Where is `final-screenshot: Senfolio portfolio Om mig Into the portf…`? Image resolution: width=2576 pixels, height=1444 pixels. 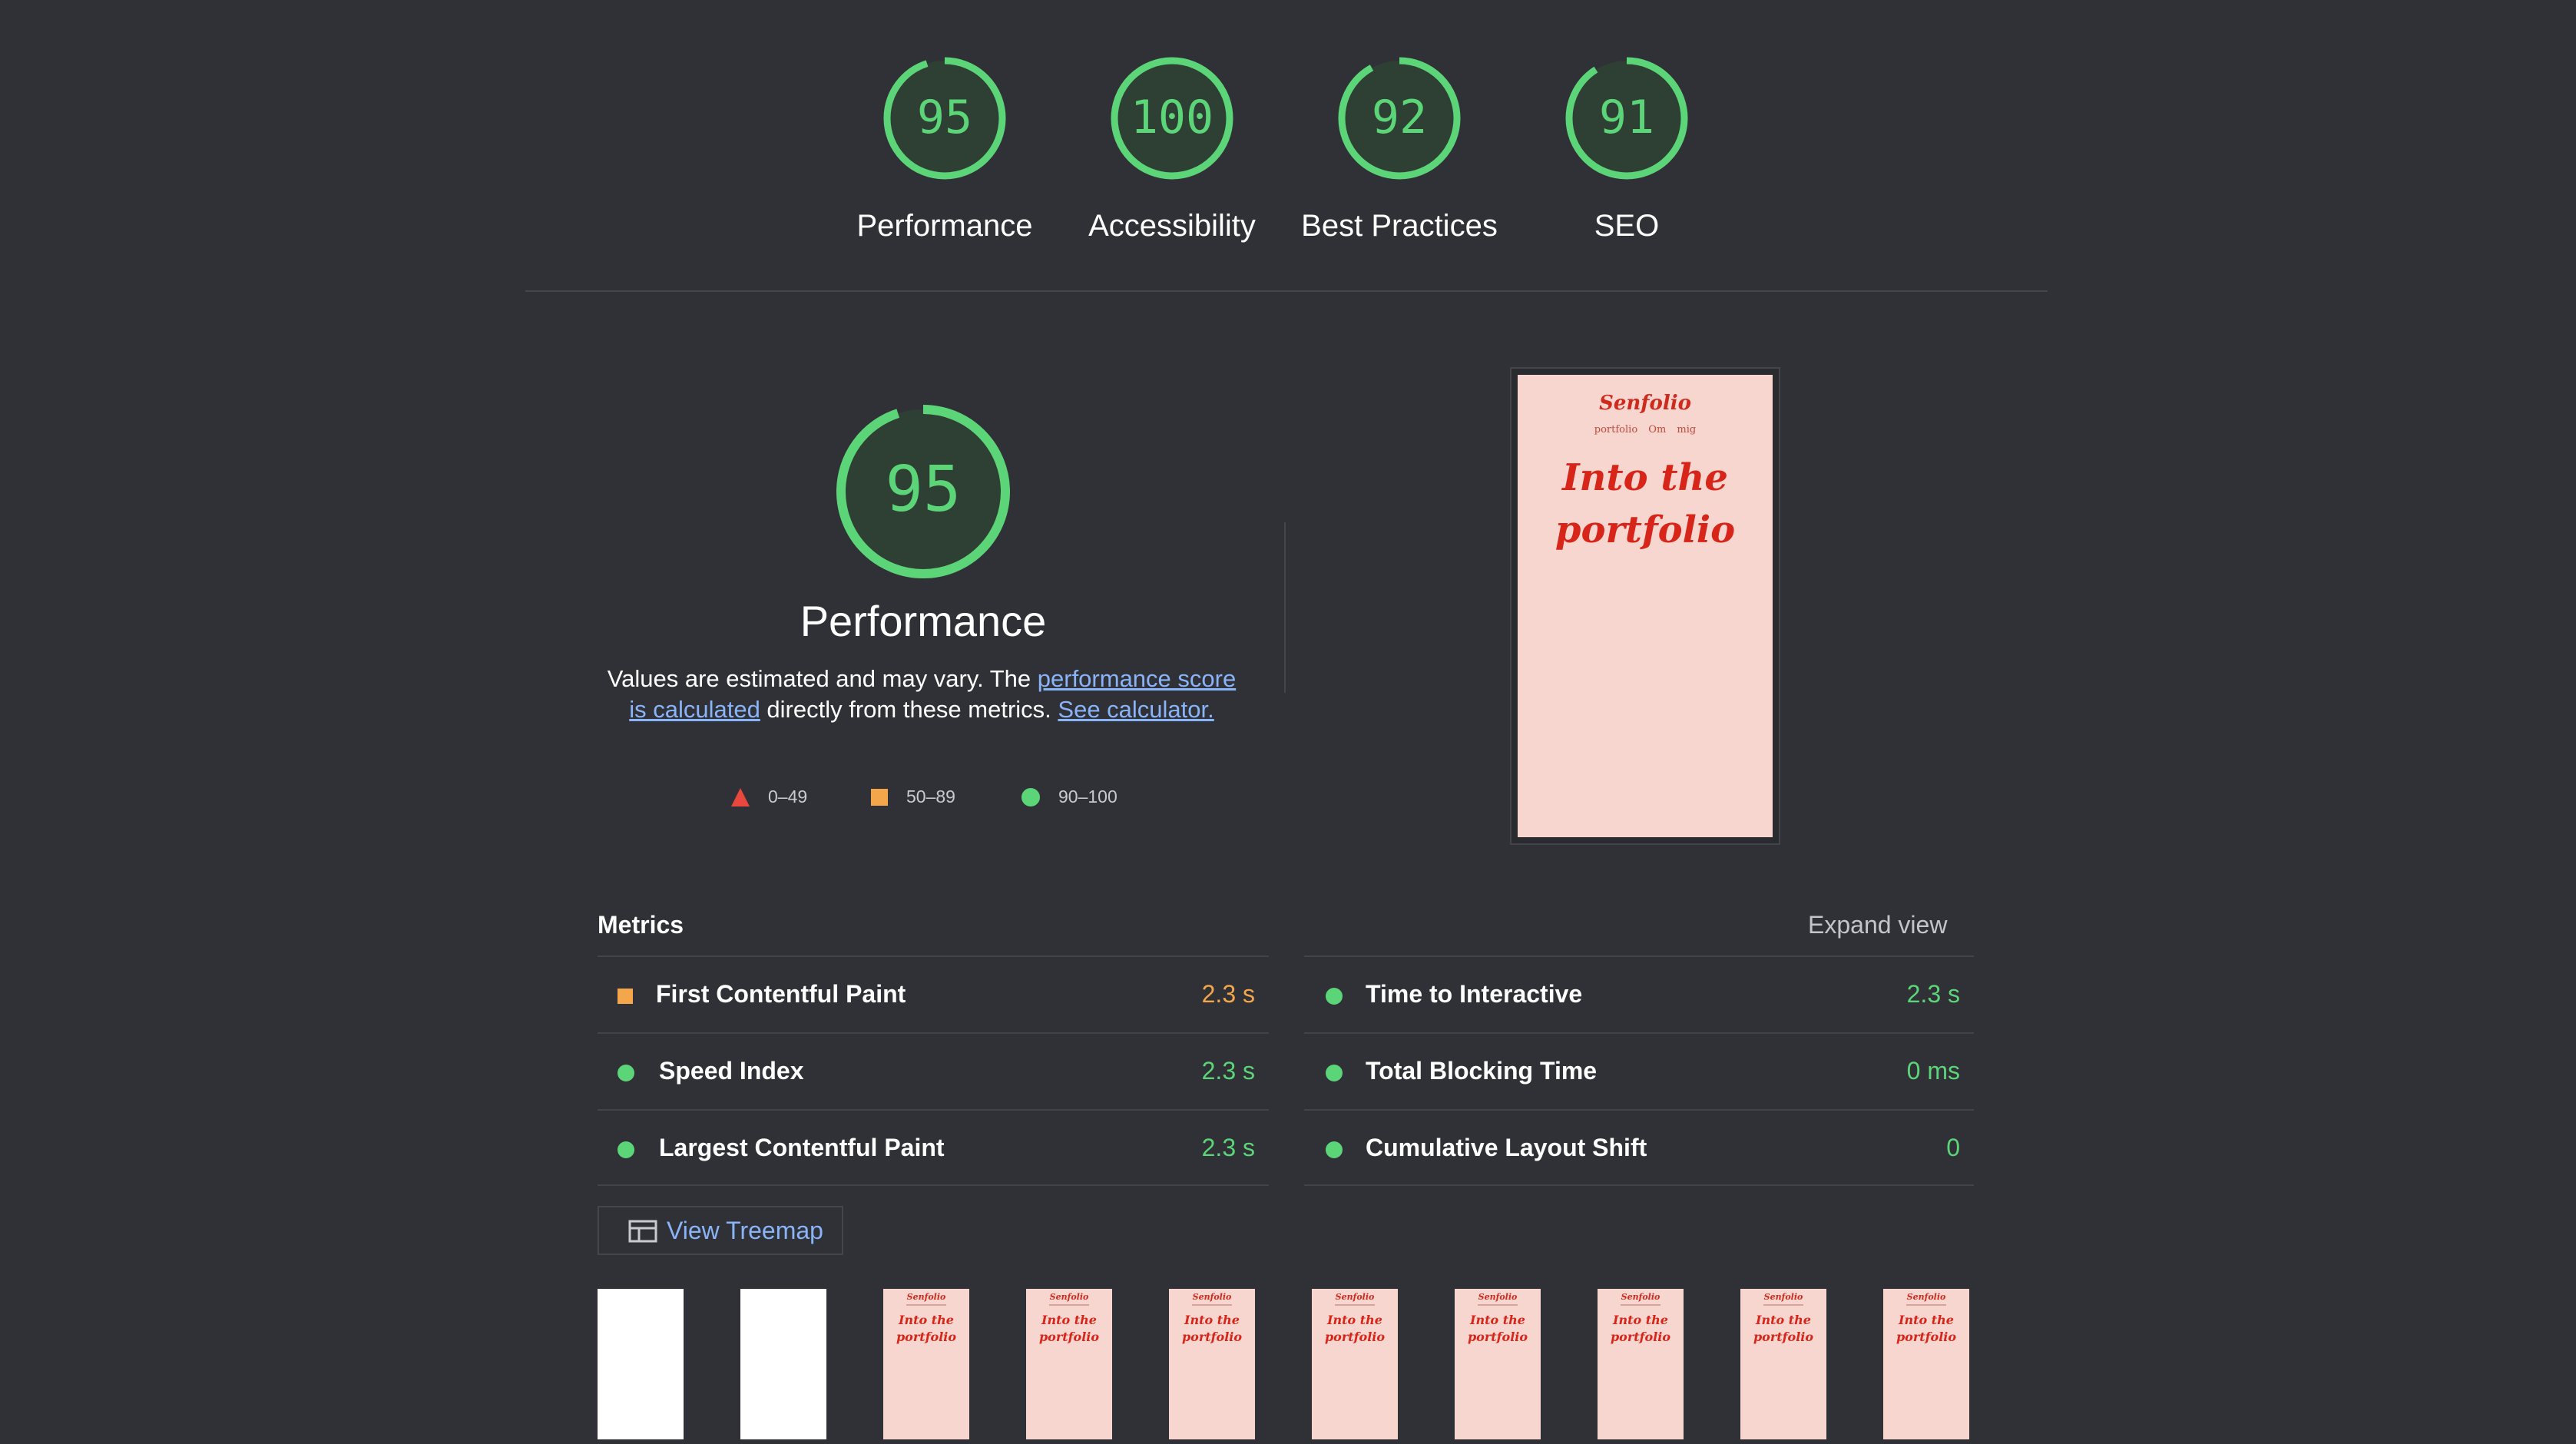
final-screenshot: Senfolio portfolio Om mig Into the portf… is located at coordinates (1645, 606).